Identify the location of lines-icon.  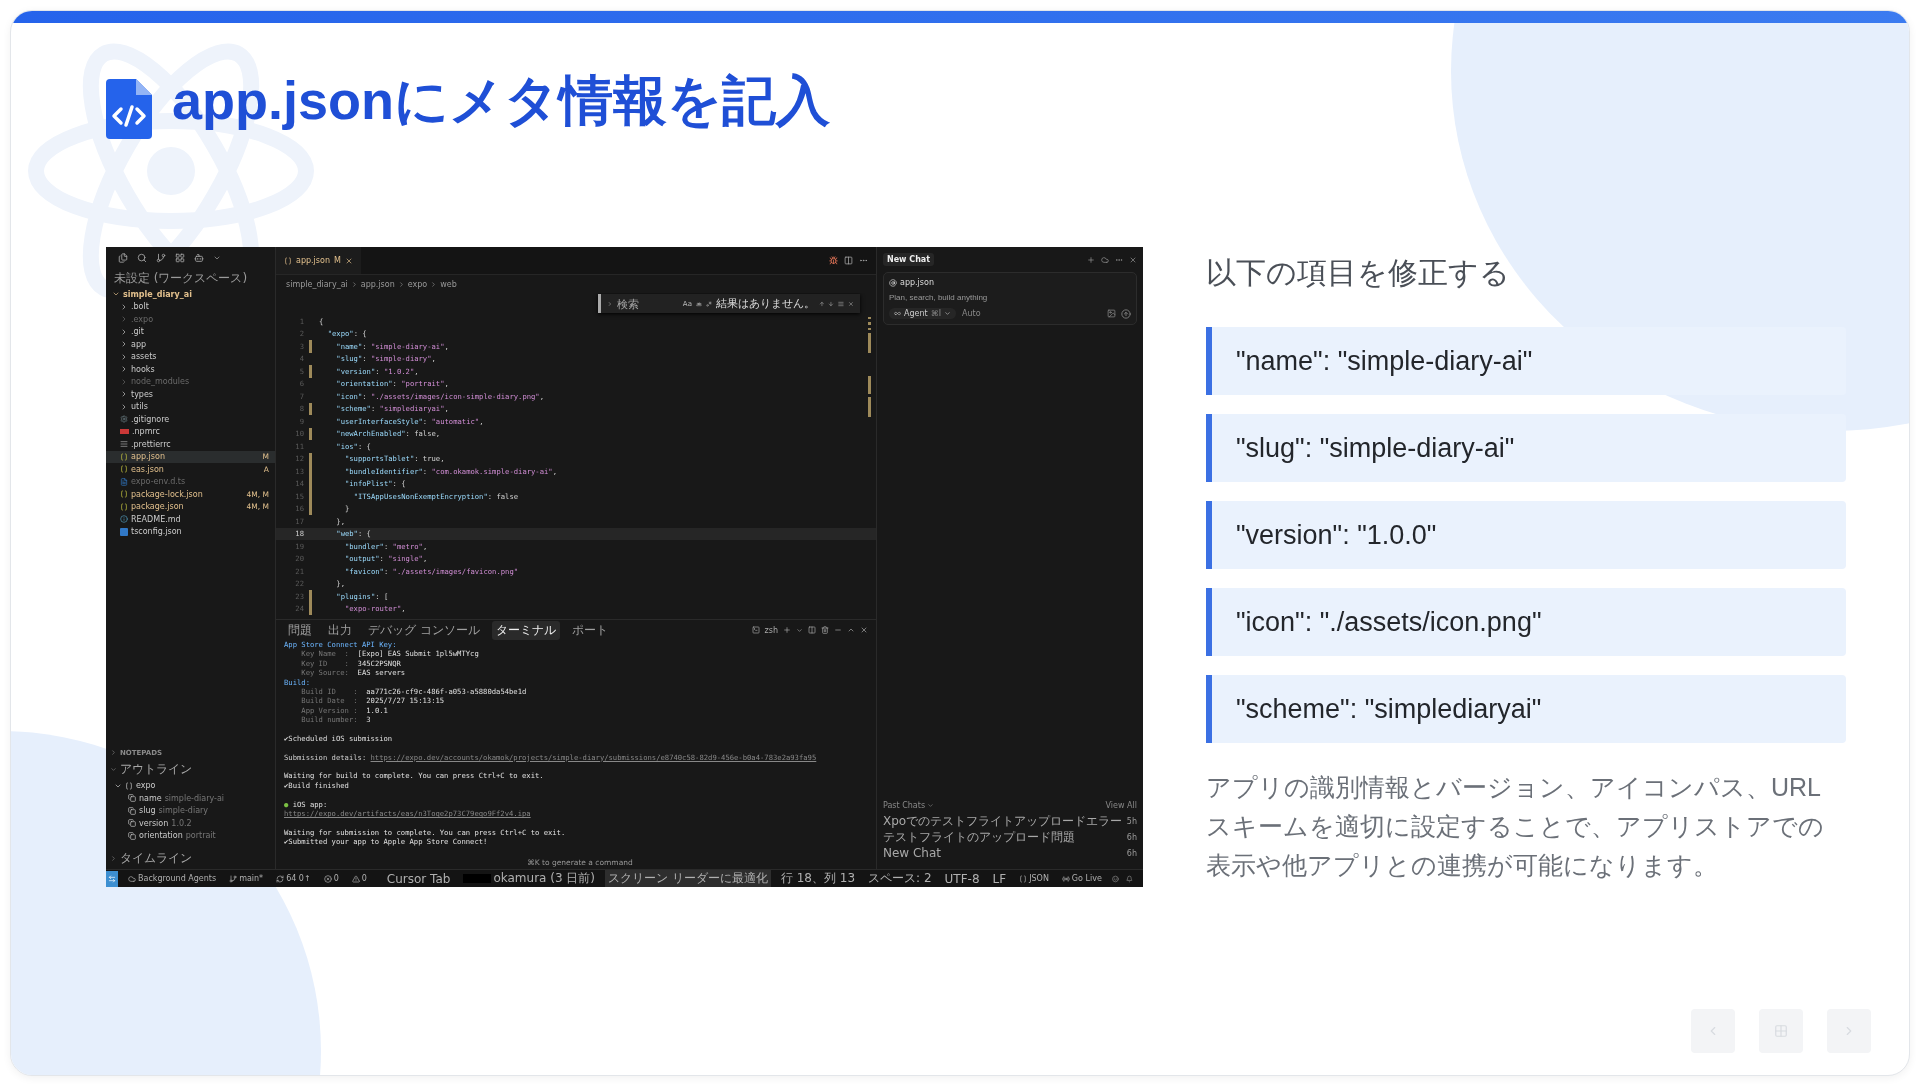
(841, 303).